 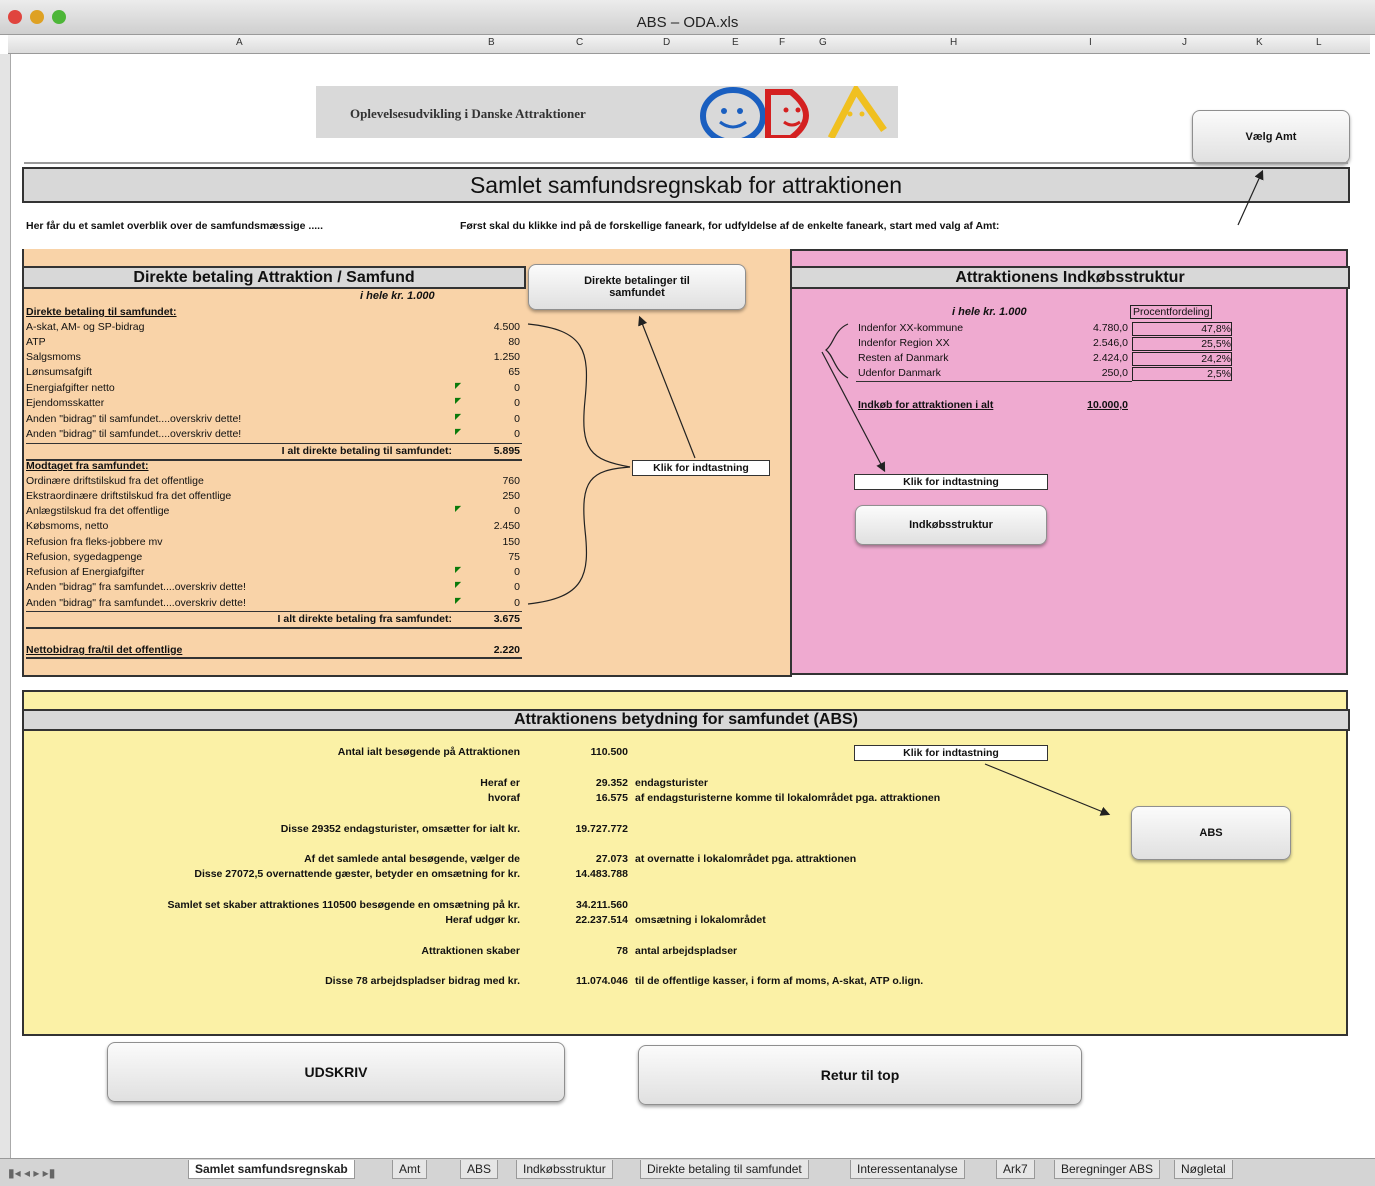 I want to click on abs-text: antal arbejdspladser, so click(x=686, y=951).